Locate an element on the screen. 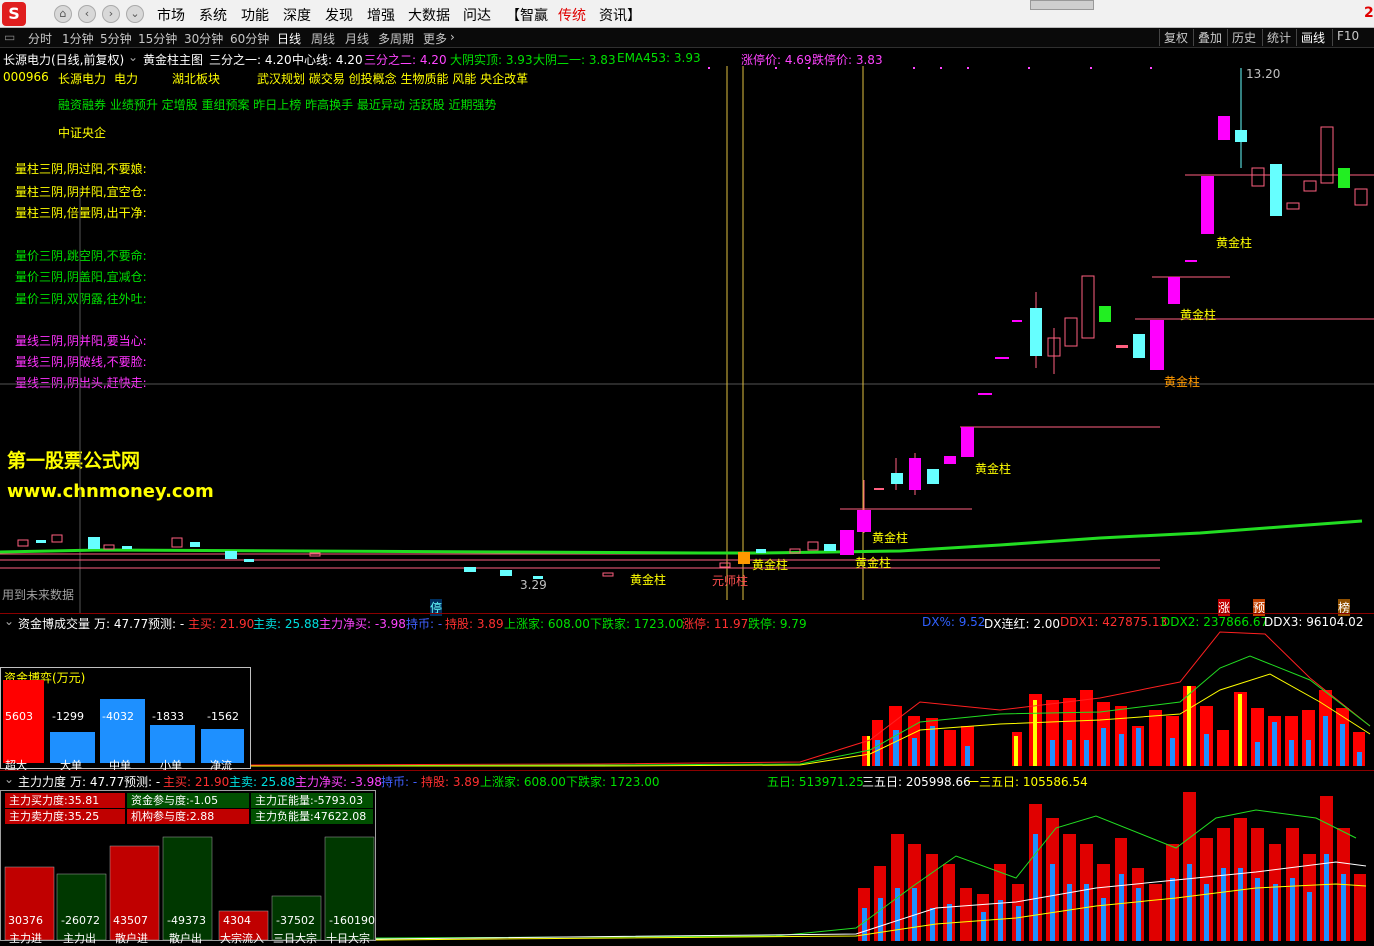  bar-value: -1562 is located at coordinates (223, 716).